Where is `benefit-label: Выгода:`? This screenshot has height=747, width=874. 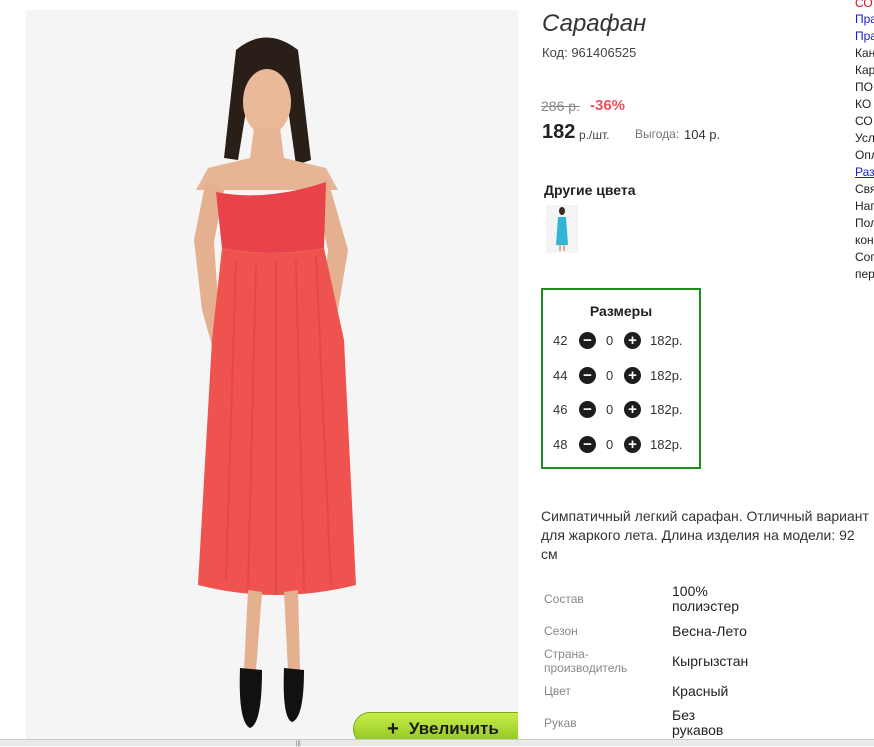
benefit-label: Выгода: is located at coordinates (657, 134).